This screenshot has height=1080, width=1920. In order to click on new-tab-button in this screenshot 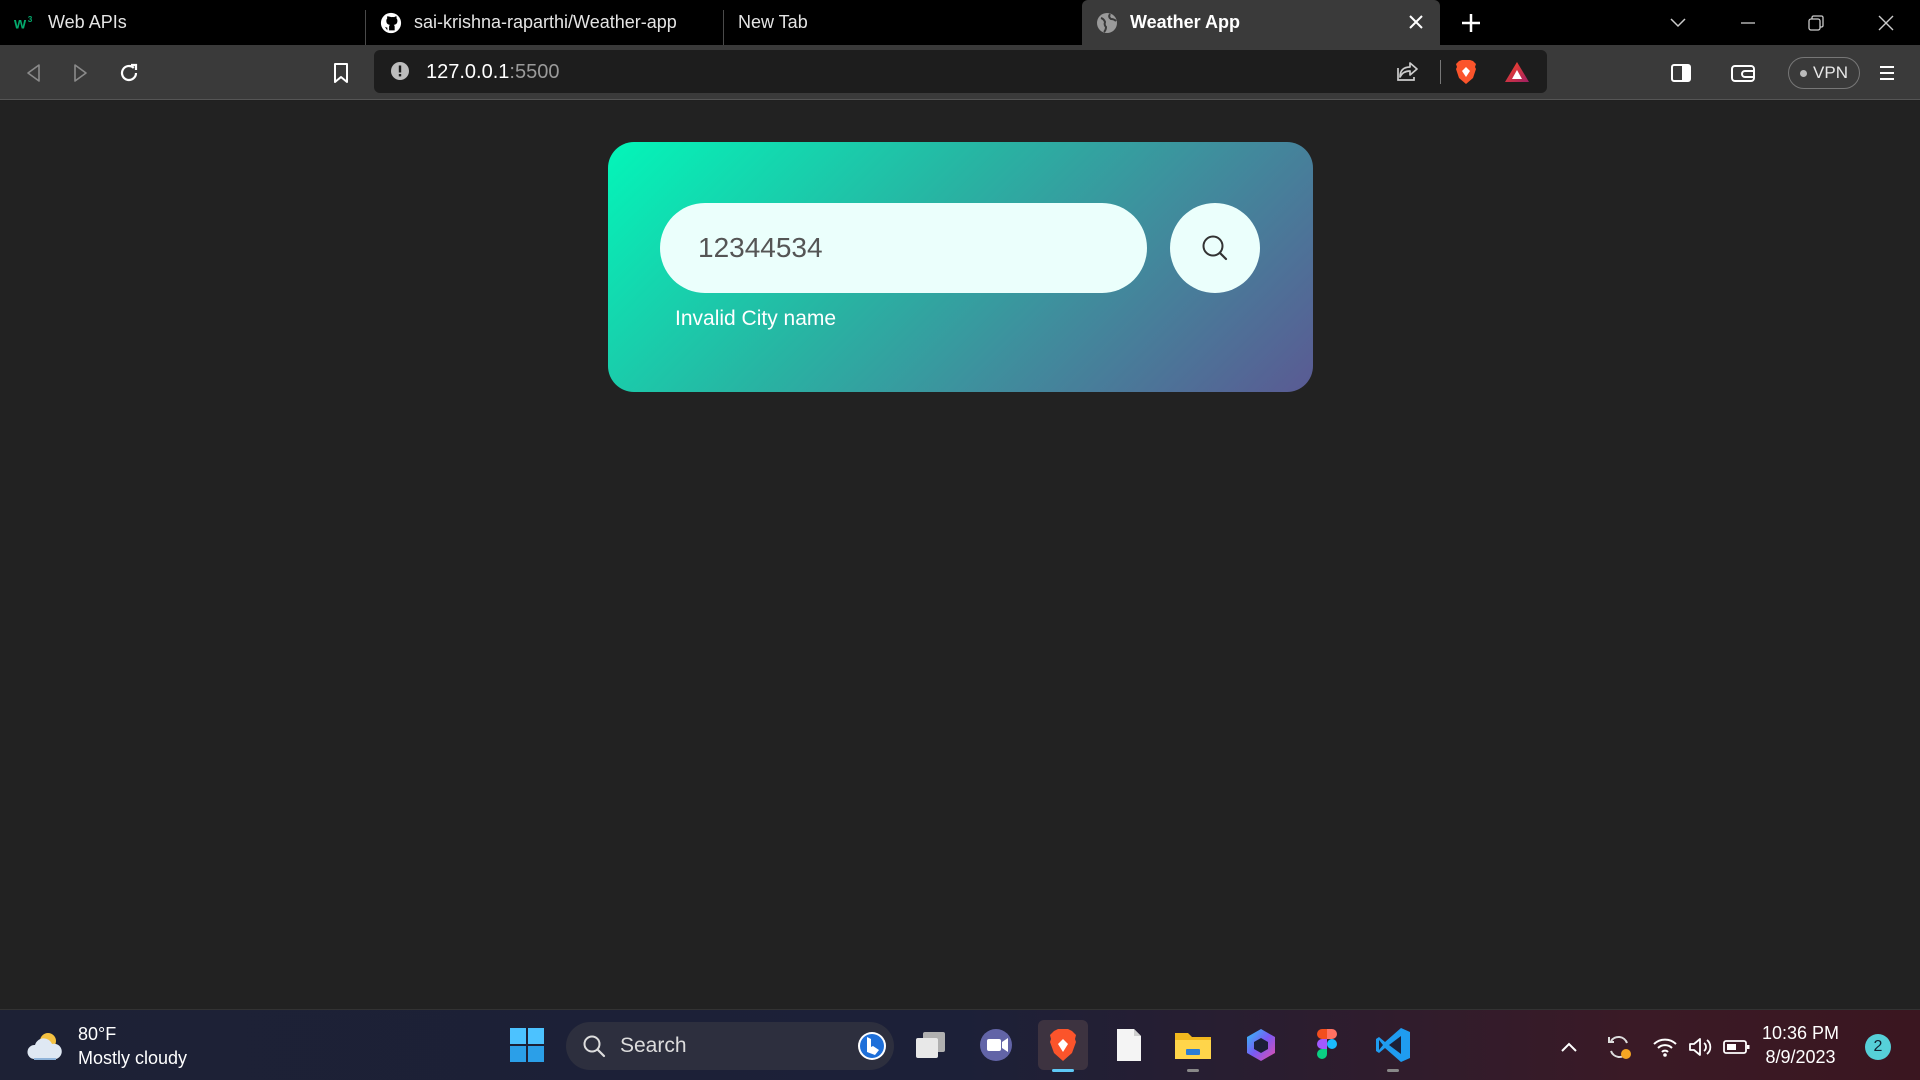, I will do `click(1471, 22)`.